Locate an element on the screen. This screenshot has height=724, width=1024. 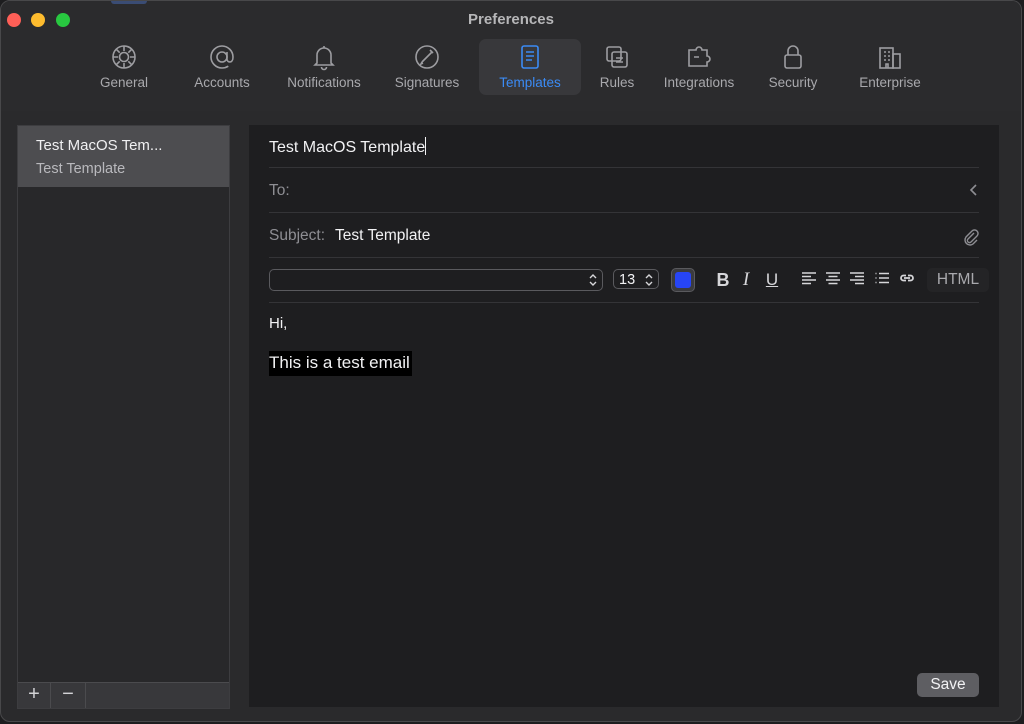
puzzle-icon is located at coordinates (699, 57).